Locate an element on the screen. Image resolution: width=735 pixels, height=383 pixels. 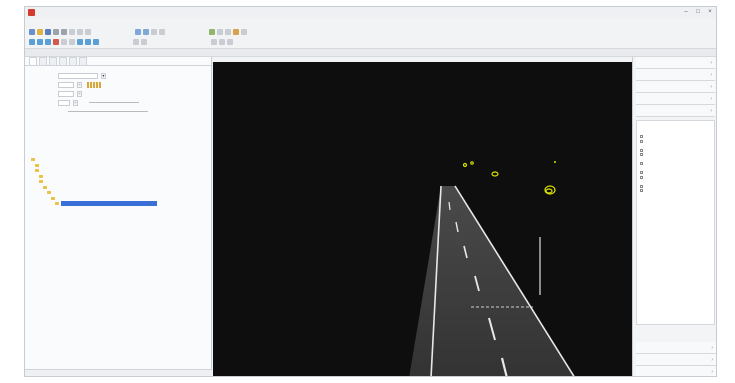
signal-tool-icon is located at coordinates (236, 32).